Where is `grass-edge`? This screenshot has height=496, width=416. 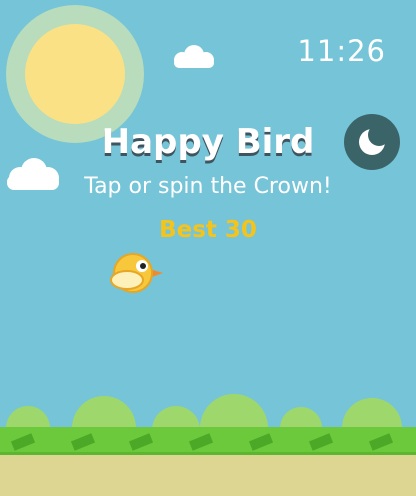 grass-edge is located at coordinates (208, 453).